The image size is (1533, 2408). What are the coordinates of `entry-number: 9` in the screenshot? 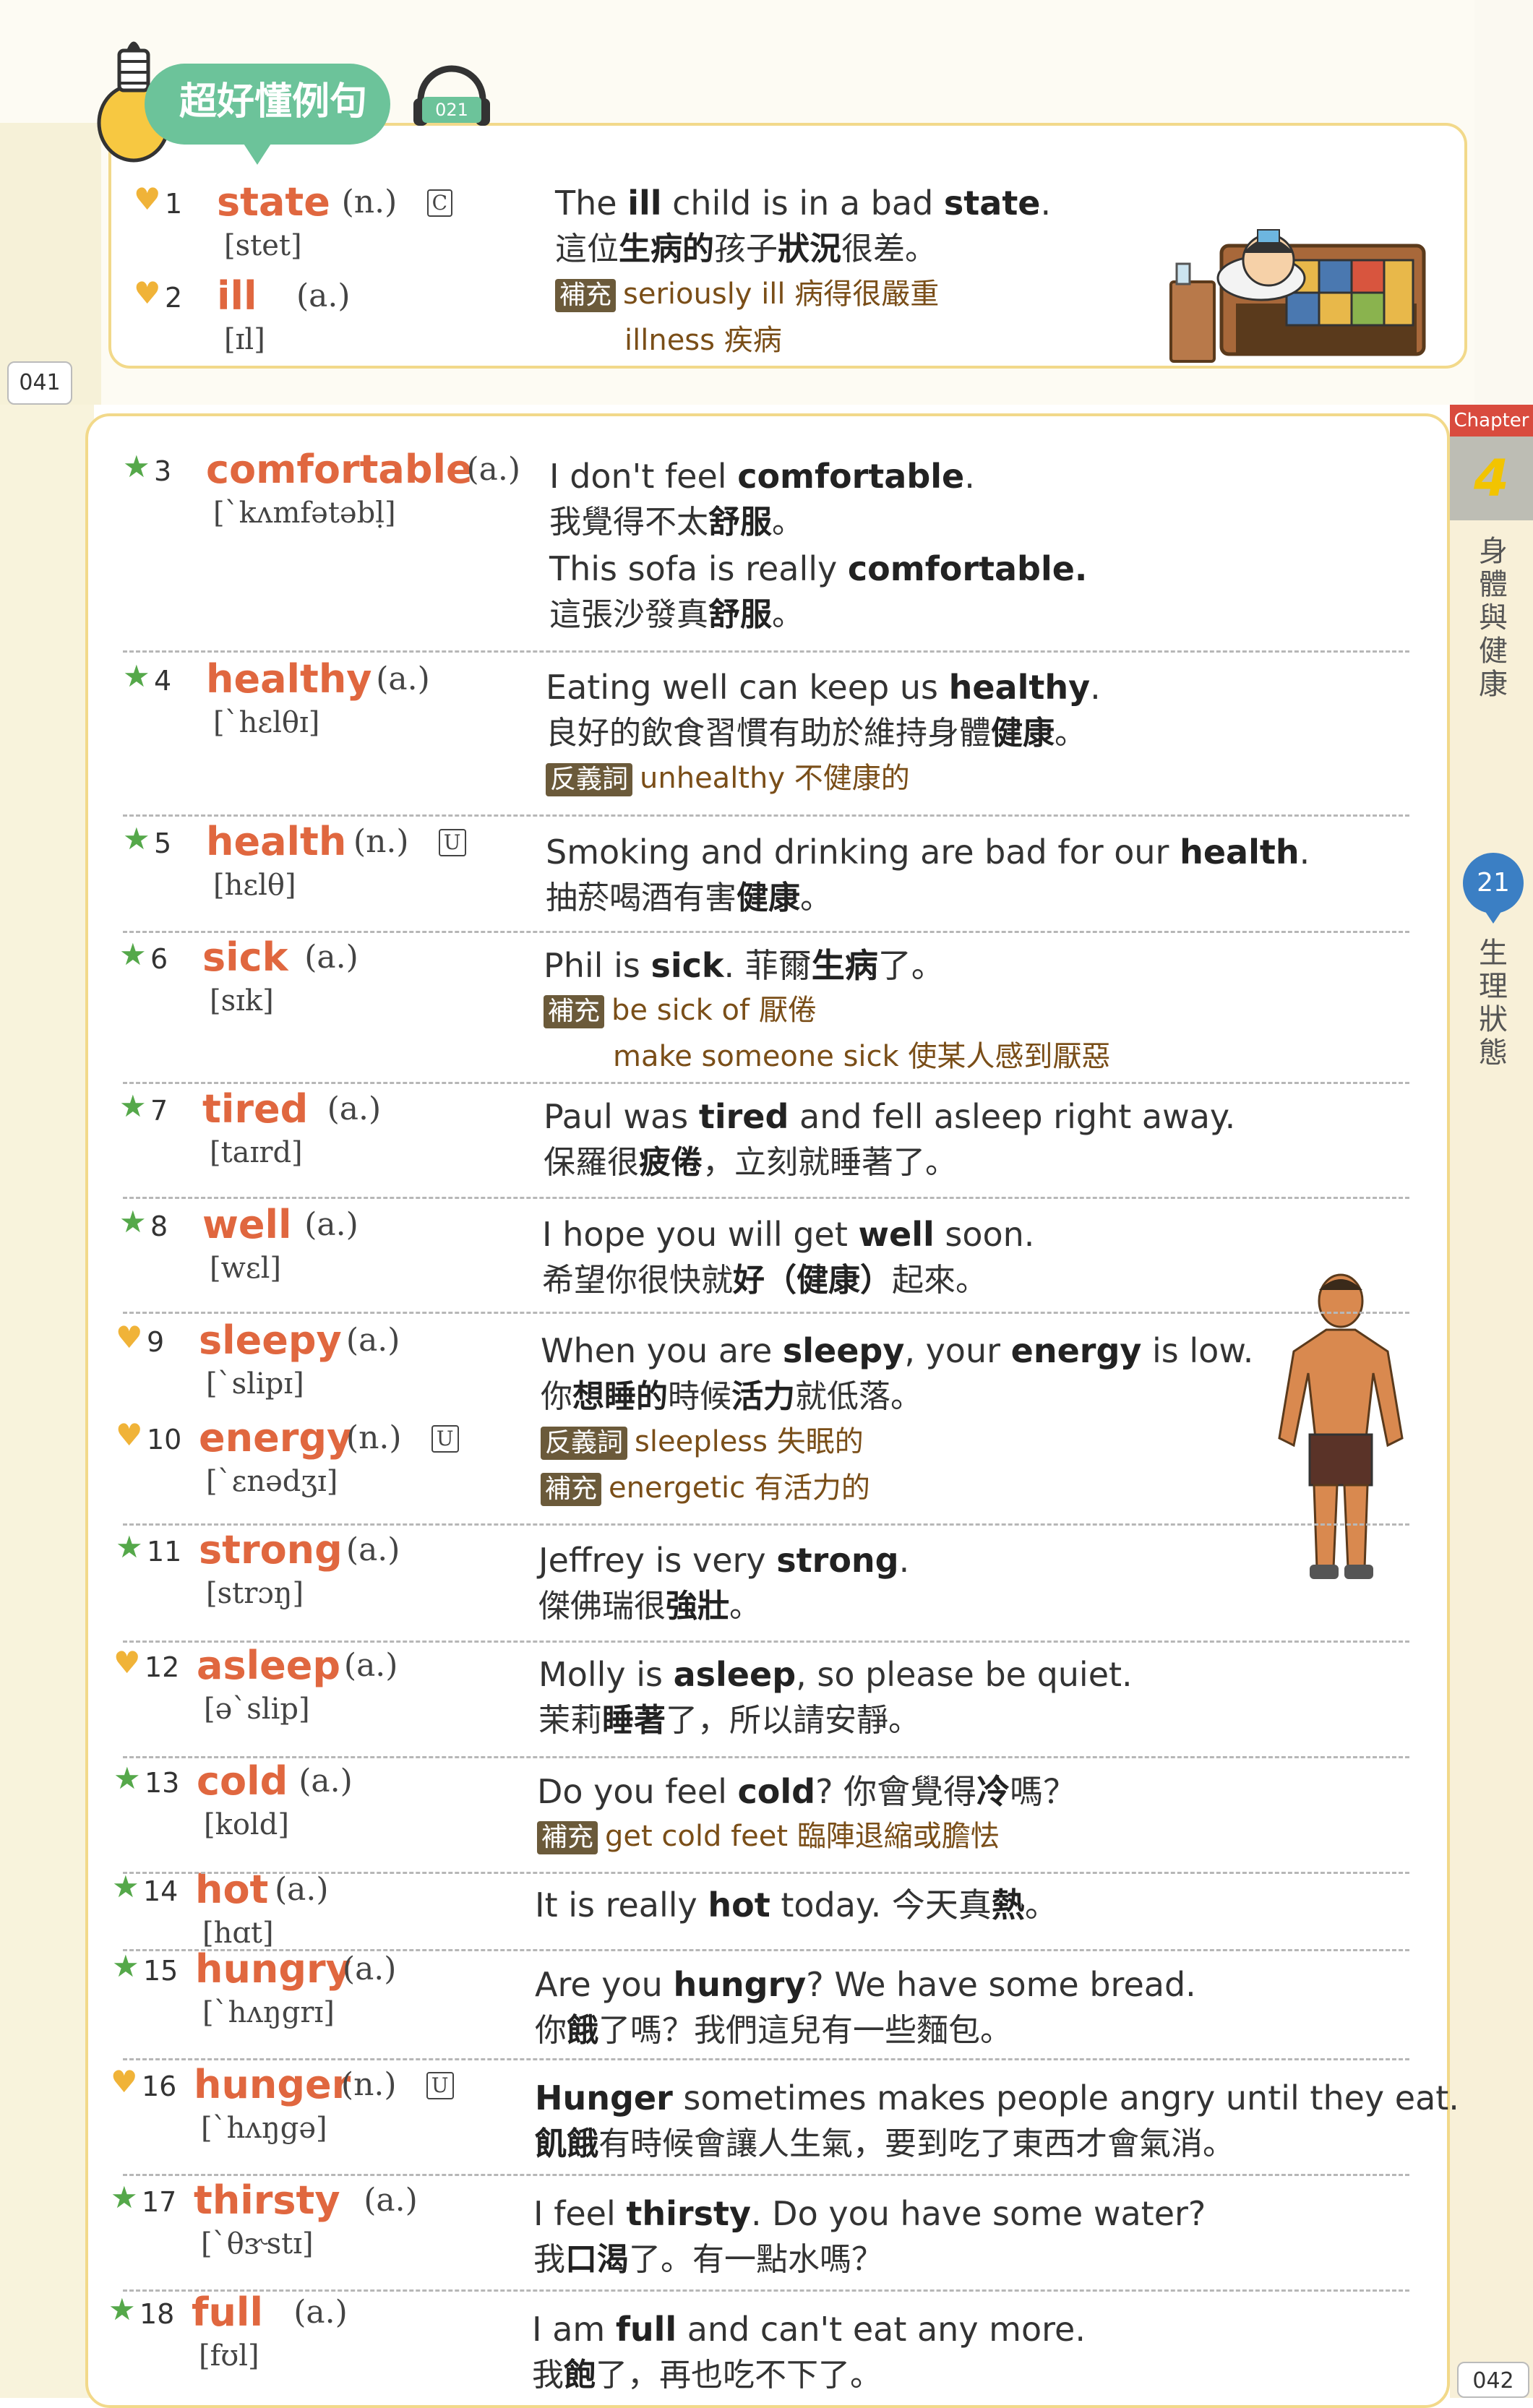 It's located at (156, 1342).